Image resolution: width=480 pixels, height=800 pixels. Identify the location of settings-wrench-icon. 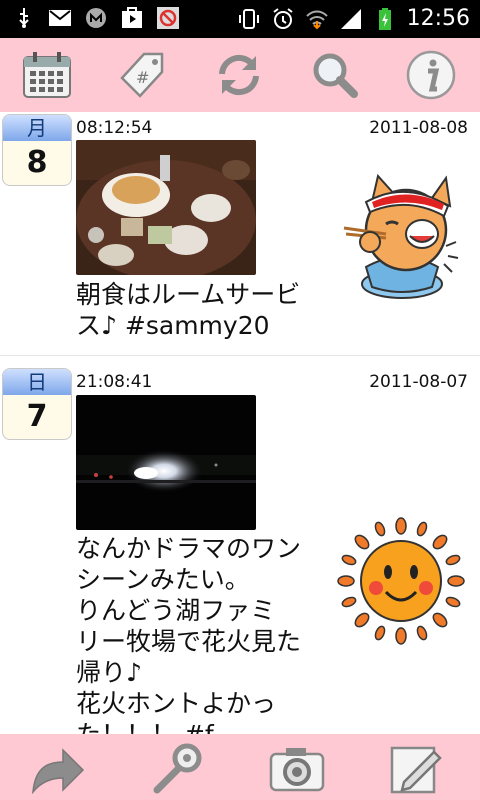
(177, 768).